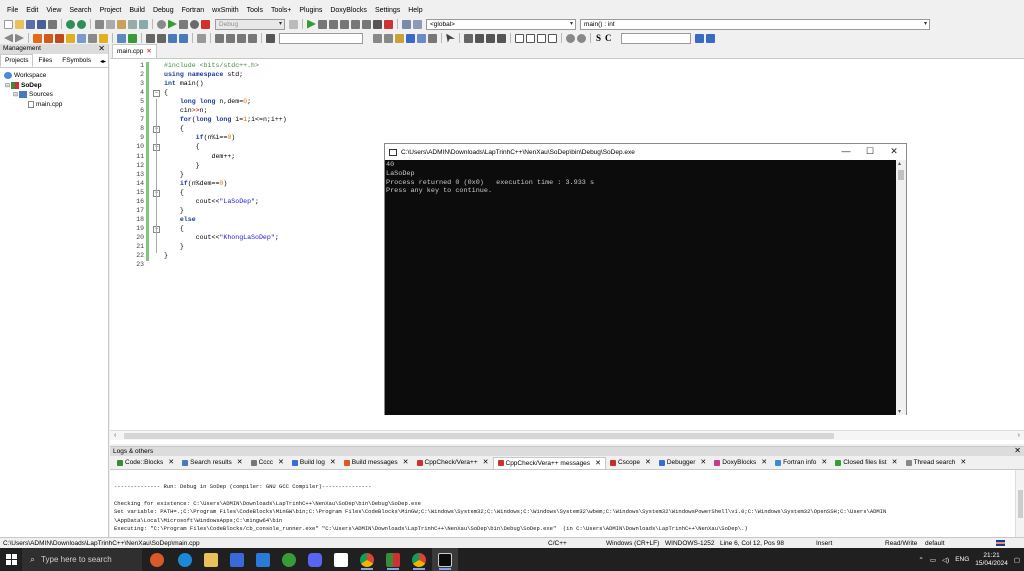  I want to click on tools-icon, so click(201, 38).